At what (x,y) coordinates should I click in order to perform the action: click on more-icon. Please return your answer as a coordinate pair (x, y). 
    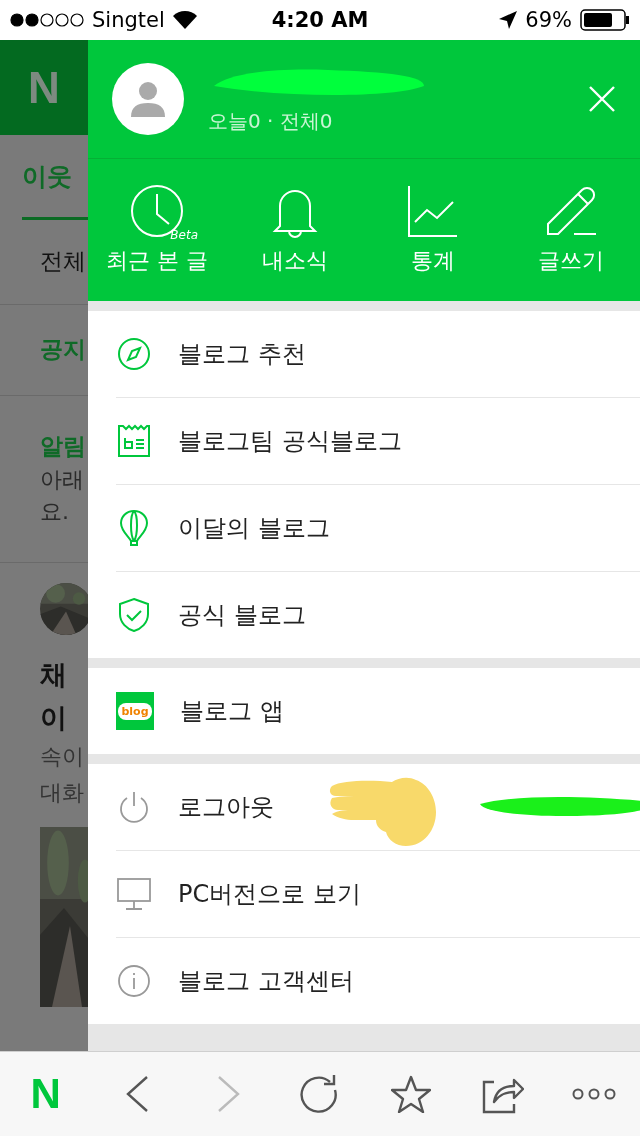
    Looking at the image, I should click on (594, 1094).